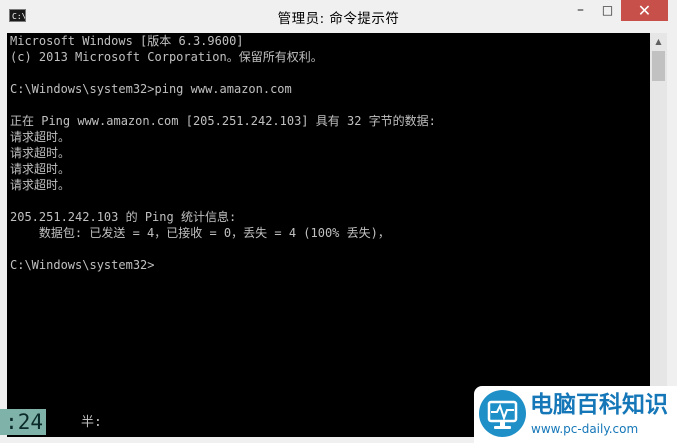 This screenshot has width=677, height=443. Describe the element at coordinates (151, 89) in the screenshot. I see `console-line: C:\Windows\system32>ping www.amazon.com` at that location.